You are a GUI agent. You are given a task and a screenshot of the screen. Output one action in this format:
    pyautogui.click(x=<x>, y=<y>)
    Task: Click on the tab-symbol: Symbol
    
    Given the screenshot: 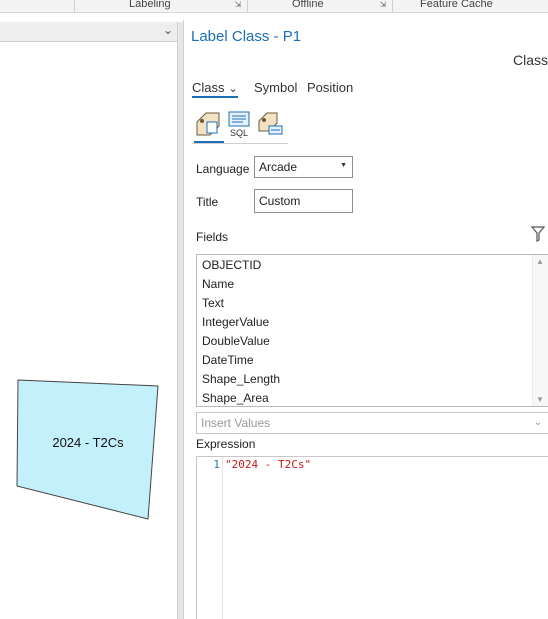 What is the action you would take?
    pyautogui.click(x=275, y=87)
    